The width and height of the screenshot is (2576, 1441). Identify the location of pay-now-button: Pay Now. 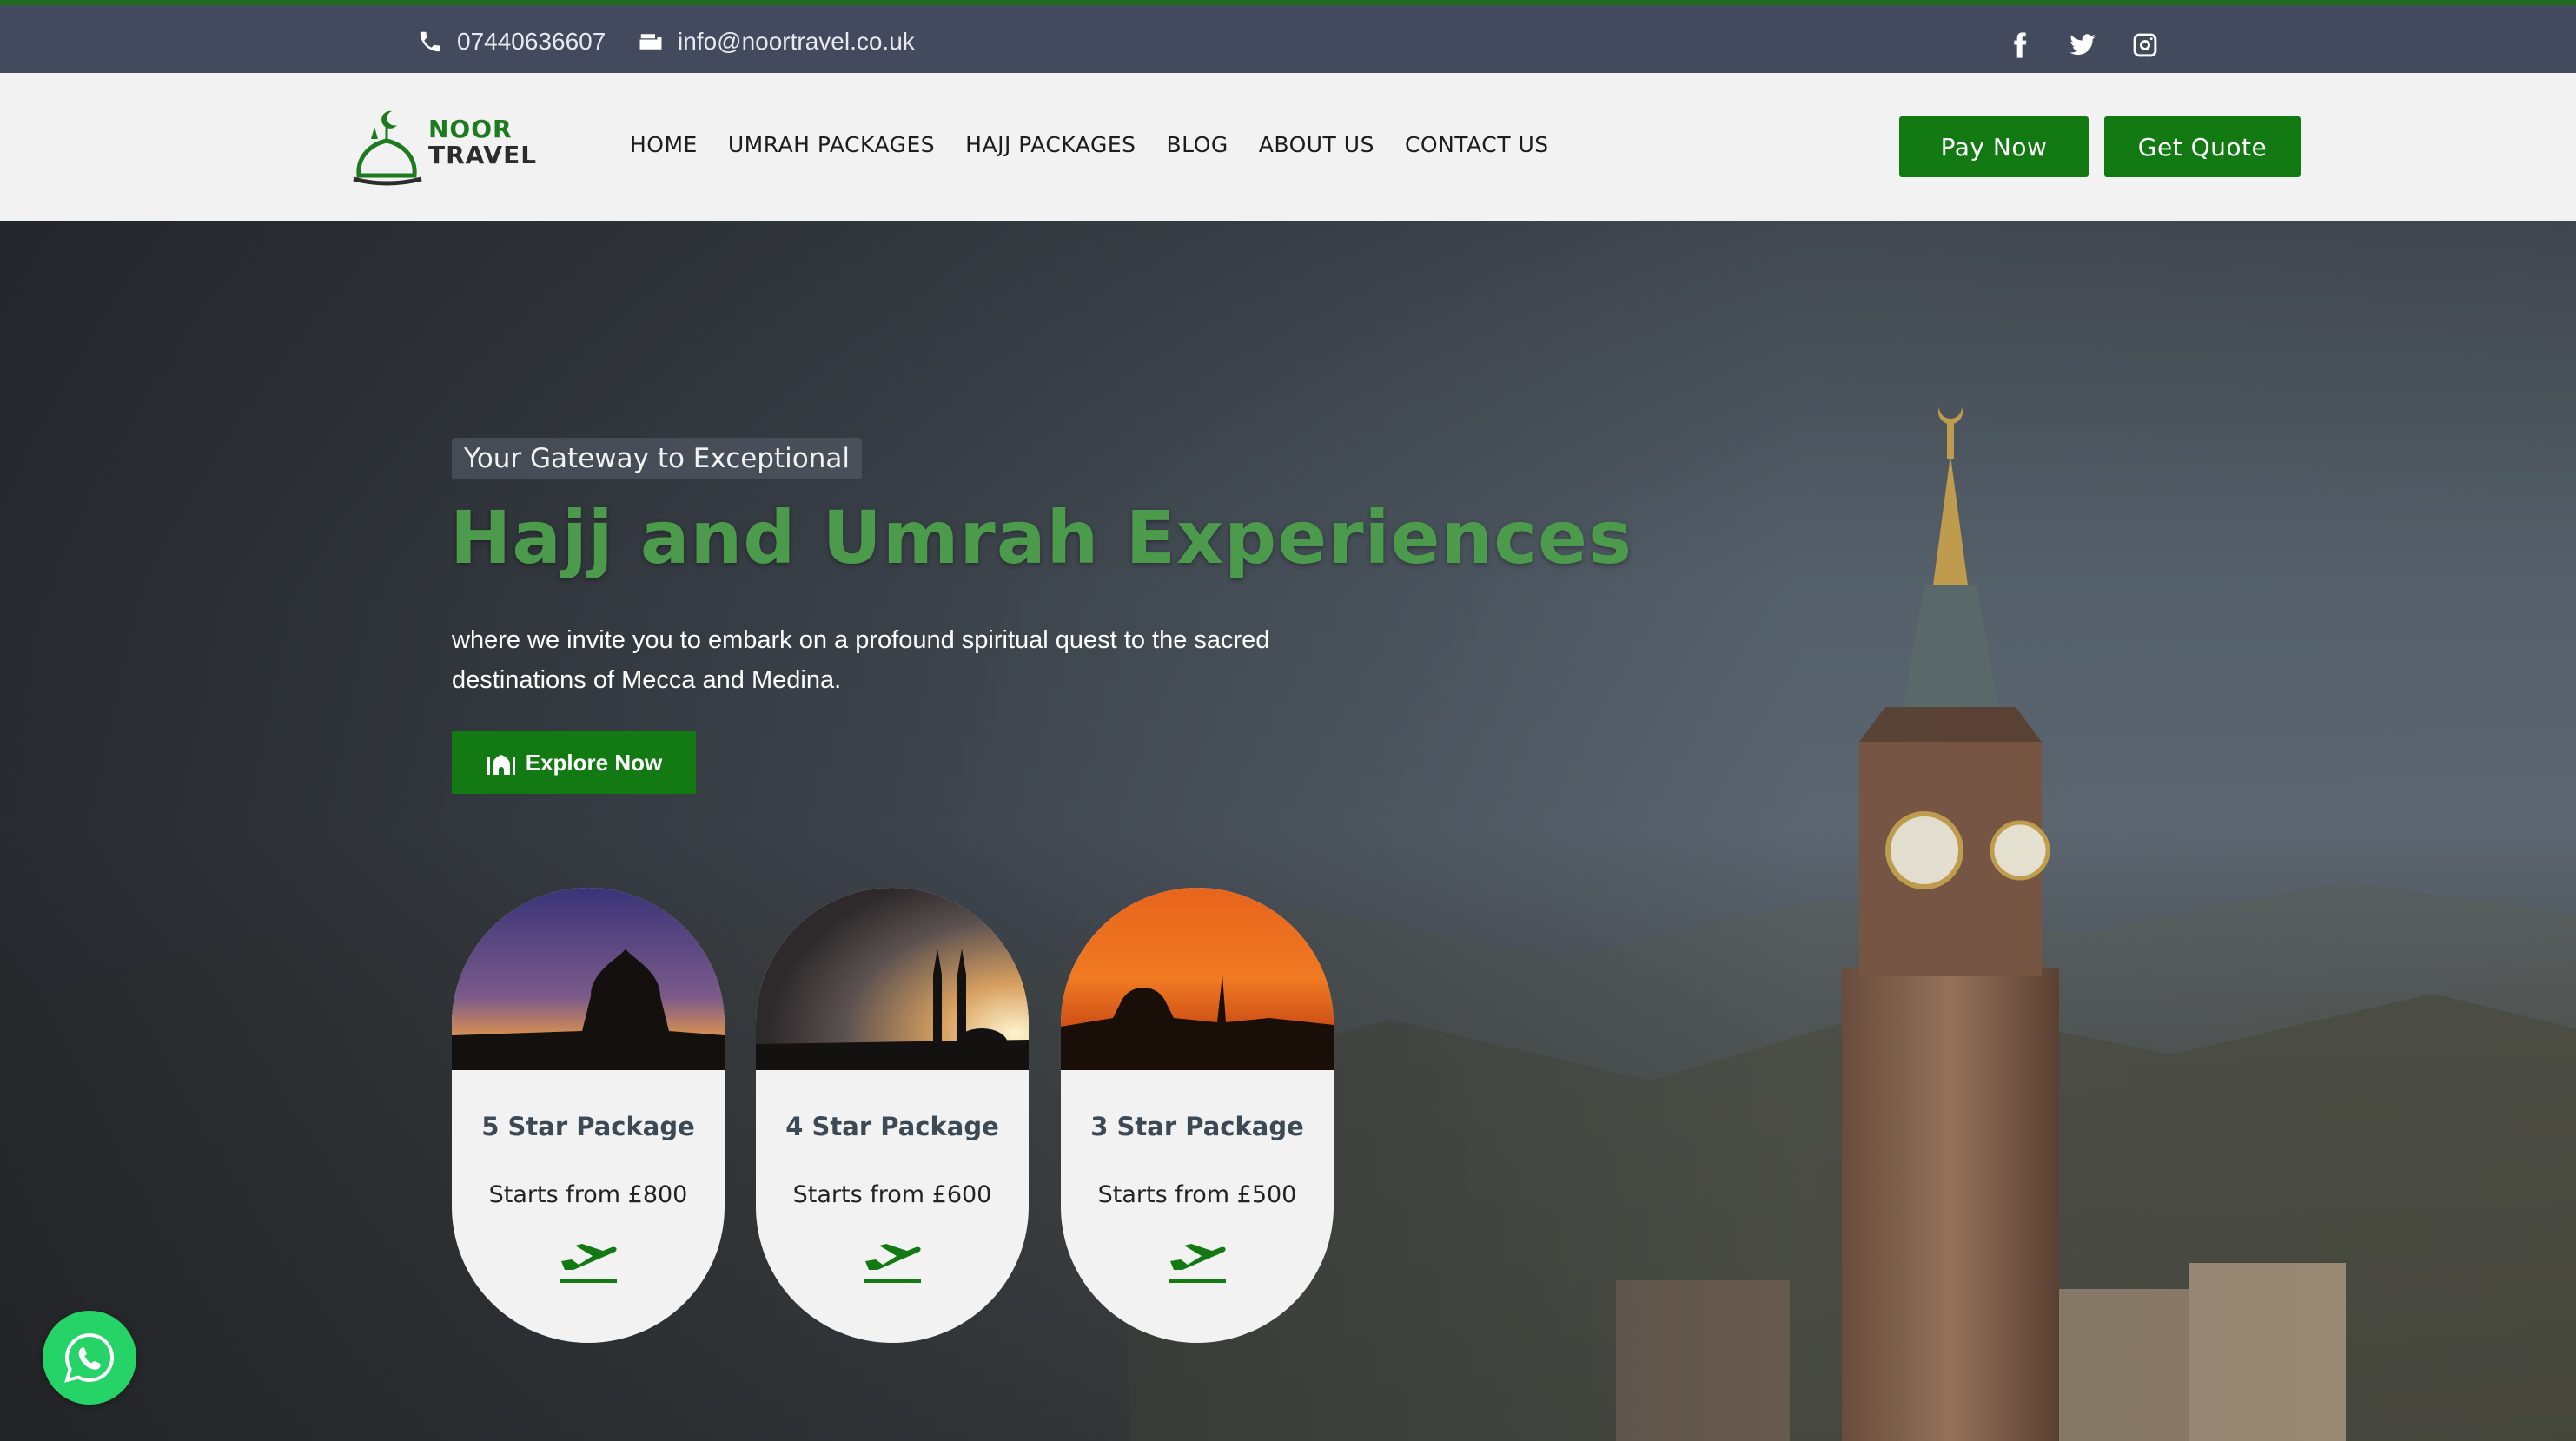
(1994, 146).